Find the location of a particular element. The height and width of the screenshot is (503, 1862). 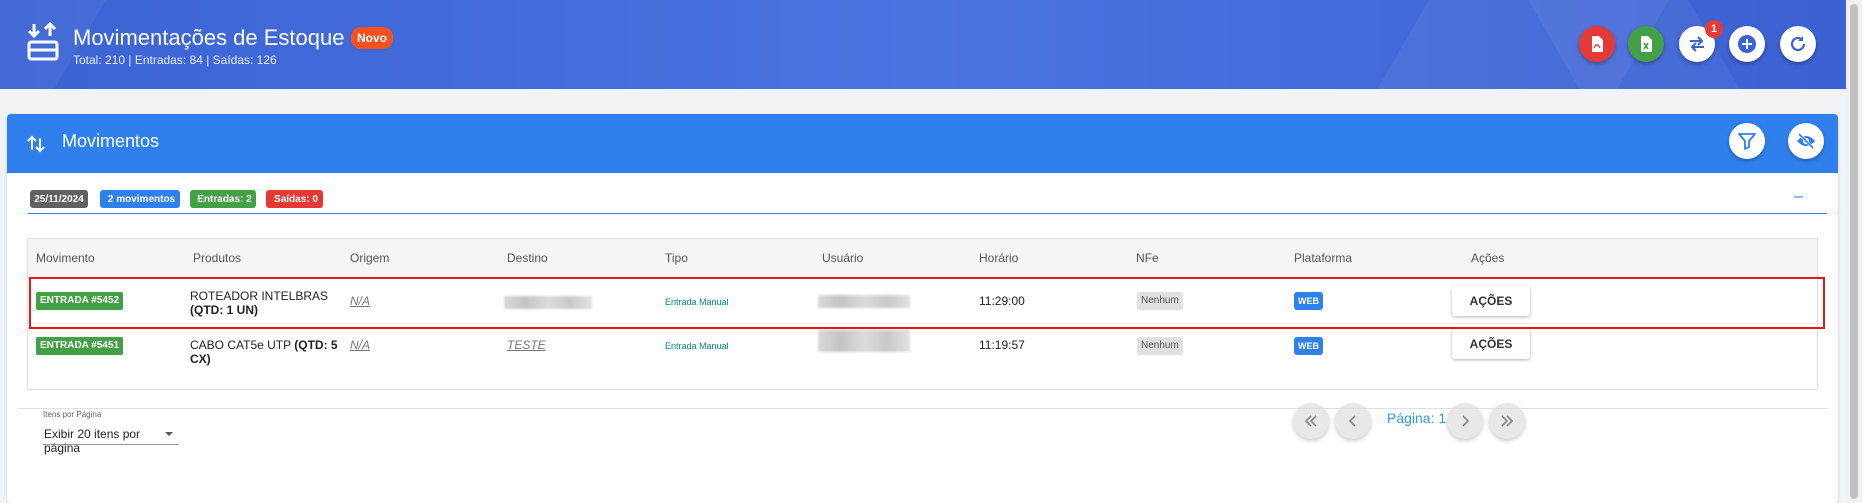

column-header-destino: Destino is located at coordinates (527, 258).